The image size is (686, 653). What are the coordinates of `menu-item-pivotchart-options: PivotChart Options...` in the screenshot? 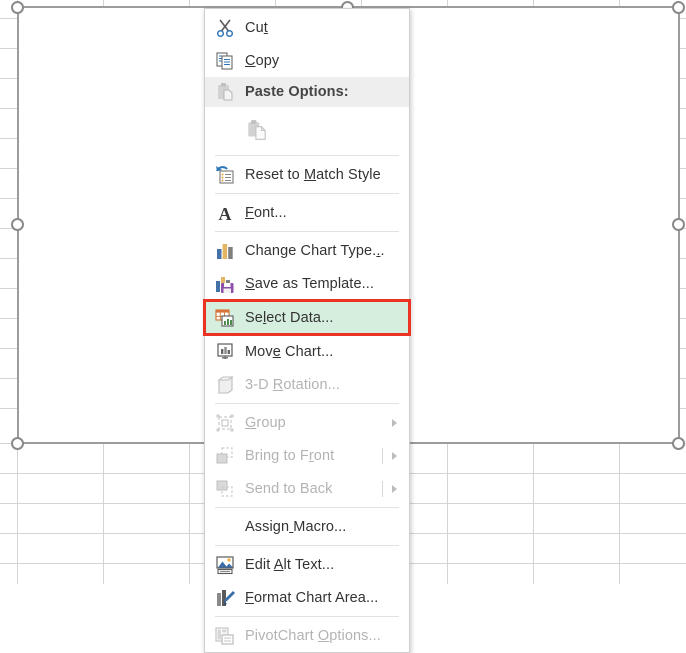 It's located at (307, 635).